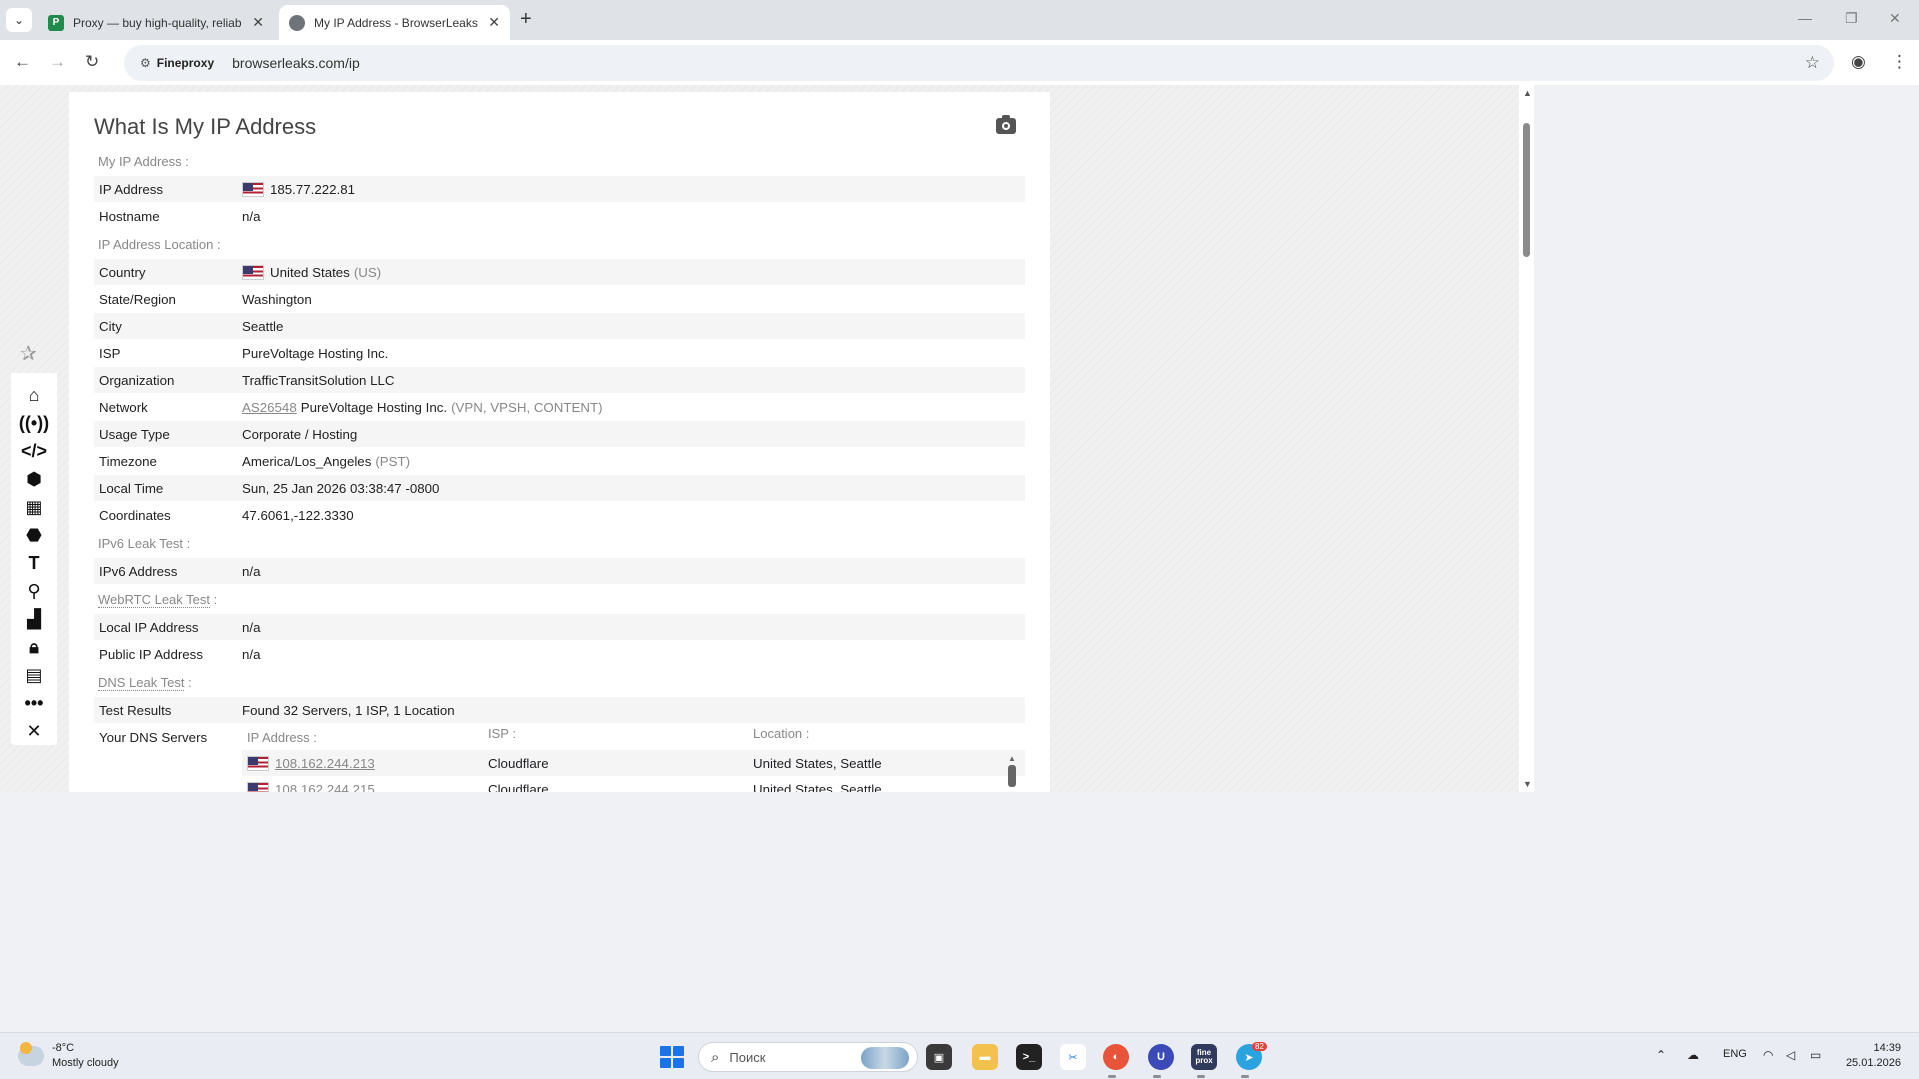 The width and height of the screenshot is (1919, 1079). Describe the element at coordinates (34, 591) in the screenshot. I see `location-pin-icon: ⚲` at that location.